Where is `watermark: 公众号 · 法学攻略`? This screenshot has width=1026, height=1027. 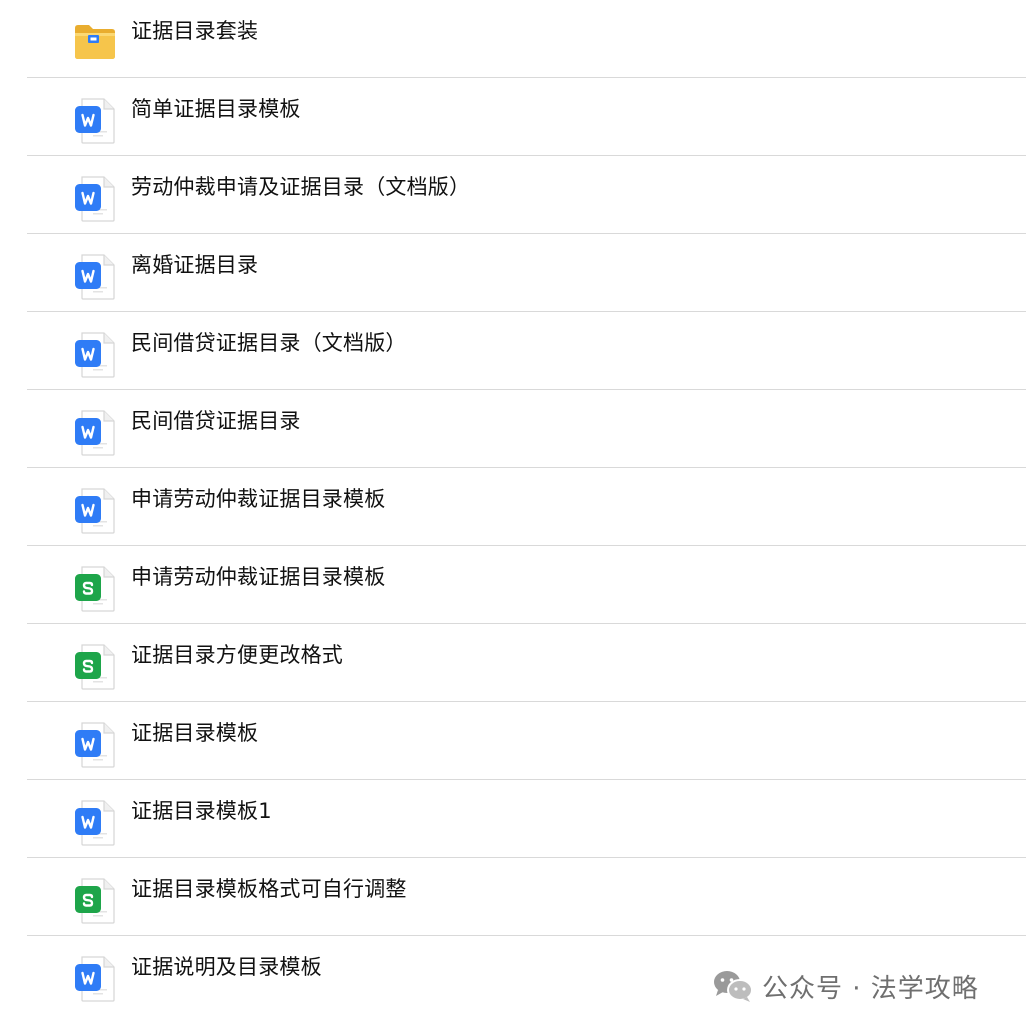
watermark: 公众号 · 法学攻略 is located at coordinates (845, 986).